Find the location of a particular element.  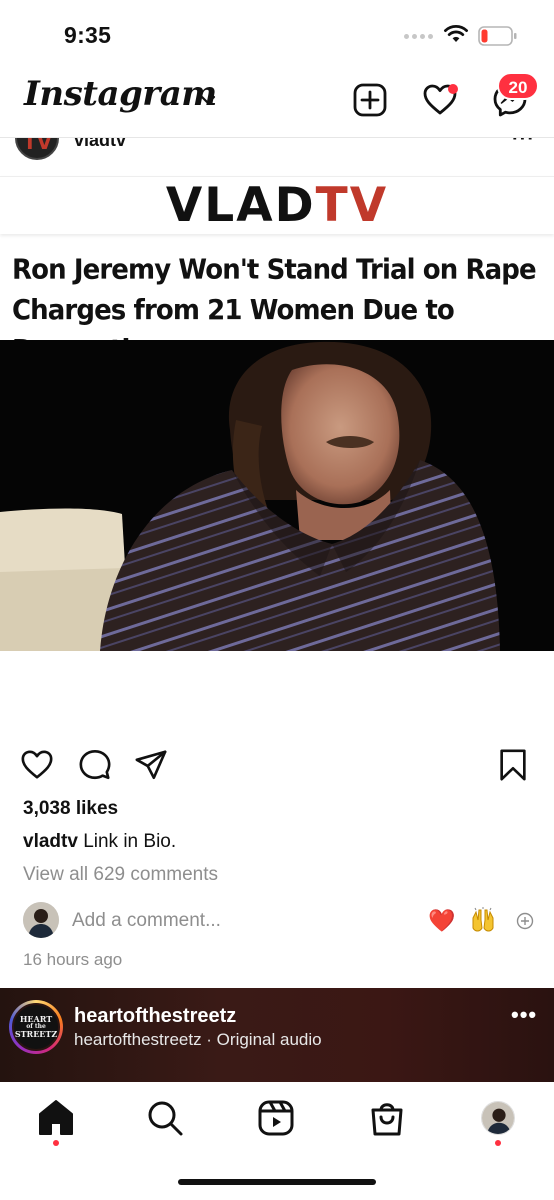

bottom-tab-bar is located at coordinates (277, 1141).